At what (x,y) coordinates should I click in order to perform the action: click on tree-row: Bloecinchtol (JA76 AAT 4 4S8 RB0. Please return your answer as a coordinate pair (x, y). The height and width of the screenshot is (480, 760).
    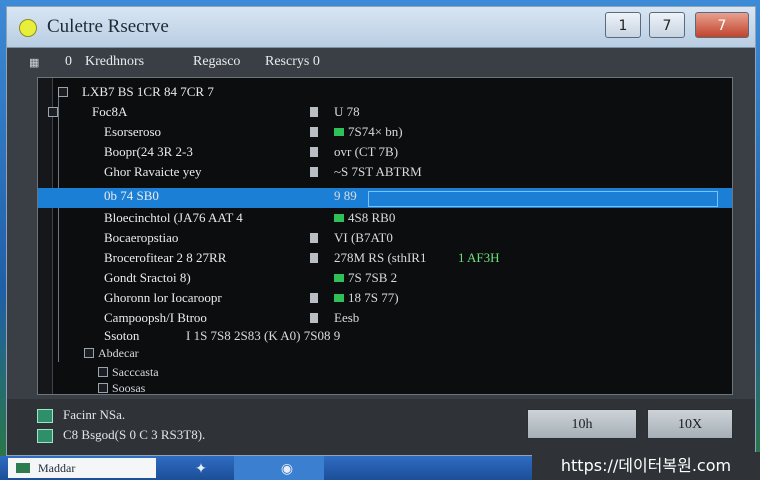
    Looking at the image, I should click on (385, 220).